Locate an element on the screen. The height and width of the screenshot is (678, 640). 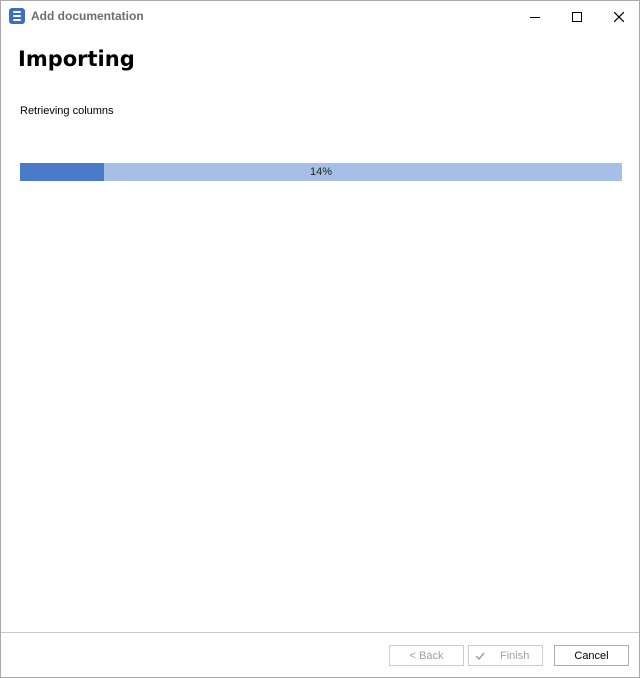
back-button: < Back is located at coordinates (426, 655).